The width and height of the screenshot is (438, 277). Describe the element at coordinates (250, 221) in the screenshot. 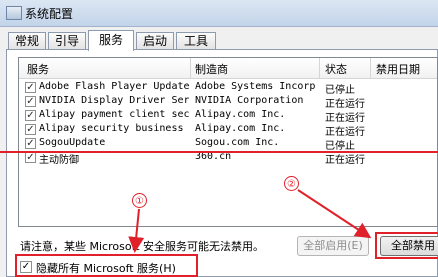

I see `annotation-arrows` at that location.